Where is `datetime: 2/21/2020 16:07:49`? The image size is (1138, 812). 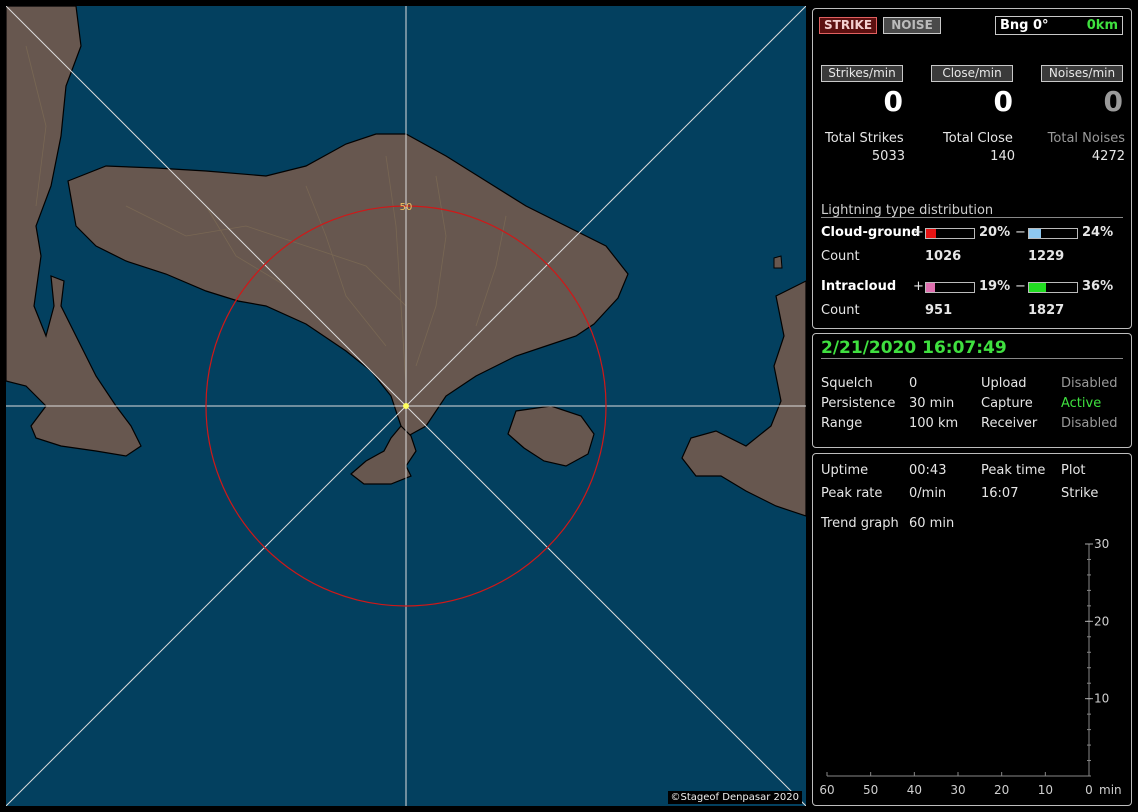 datetime: 2/21/2020 16:07:49 is located at coordinates (914, 348).